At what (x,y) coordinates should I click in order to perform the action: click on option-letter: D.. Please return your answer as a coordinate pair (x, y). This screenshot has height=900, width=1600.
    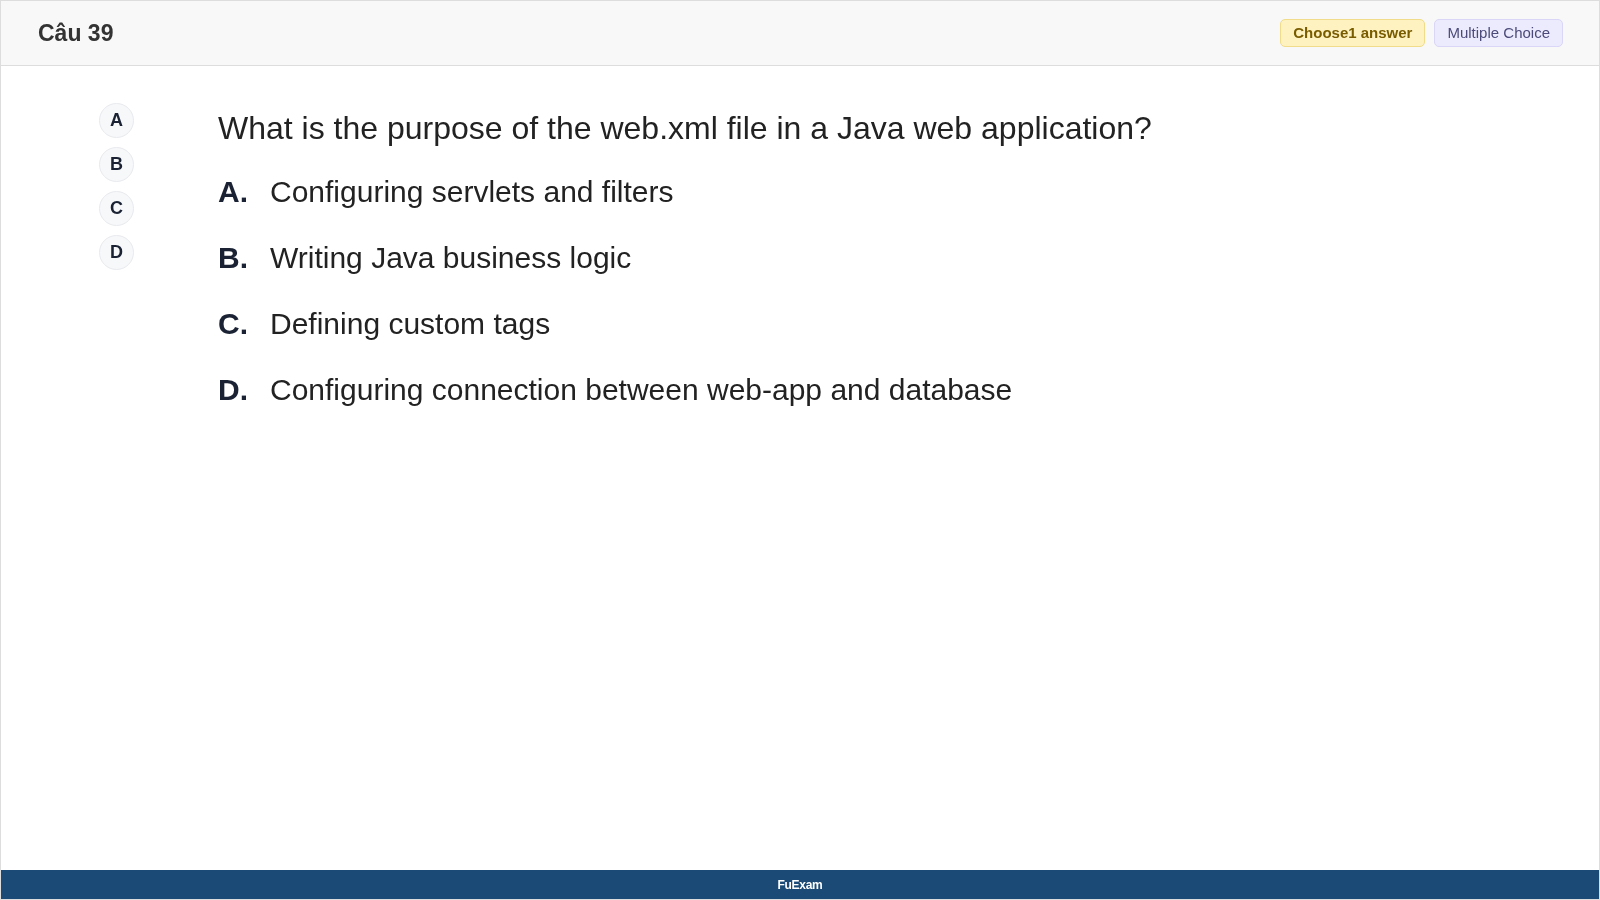
    Looking at the image, I should click on (233, 390).